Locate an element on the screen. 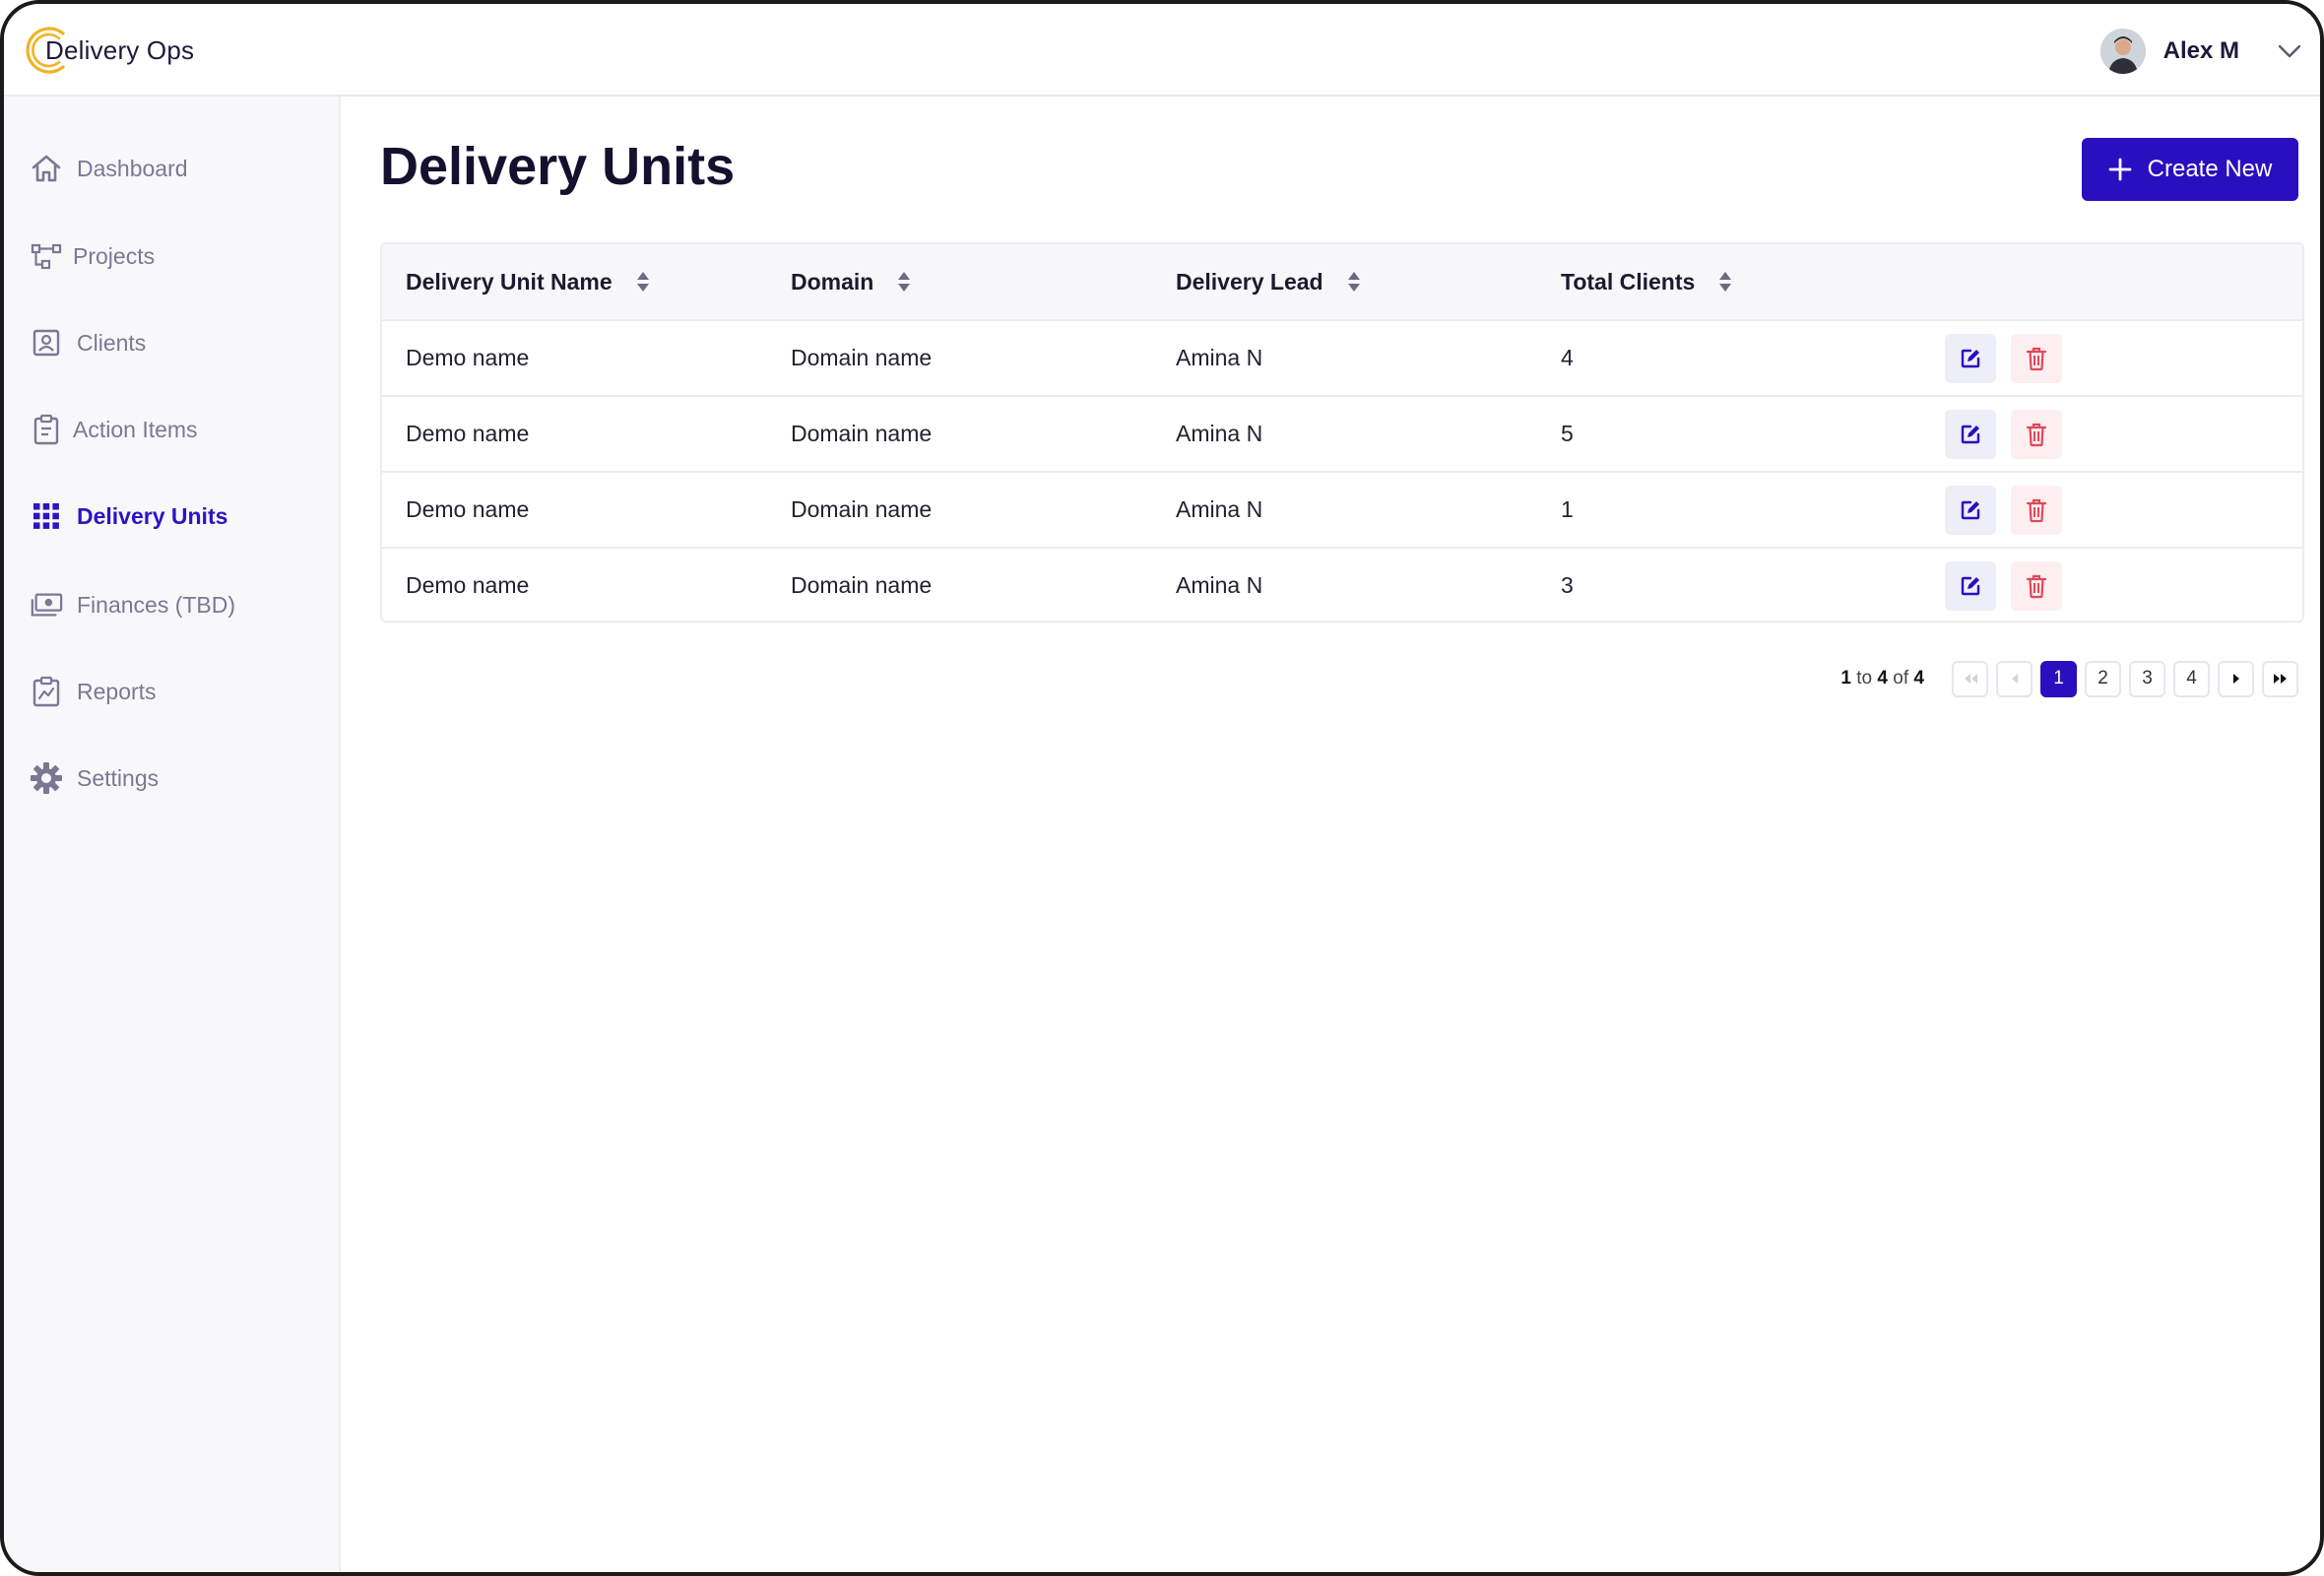 This screenshot has width=2324, height=1576. pagination: 1 to 4 of 4 1 2 3 4 is located at coordinates (2069, 678).